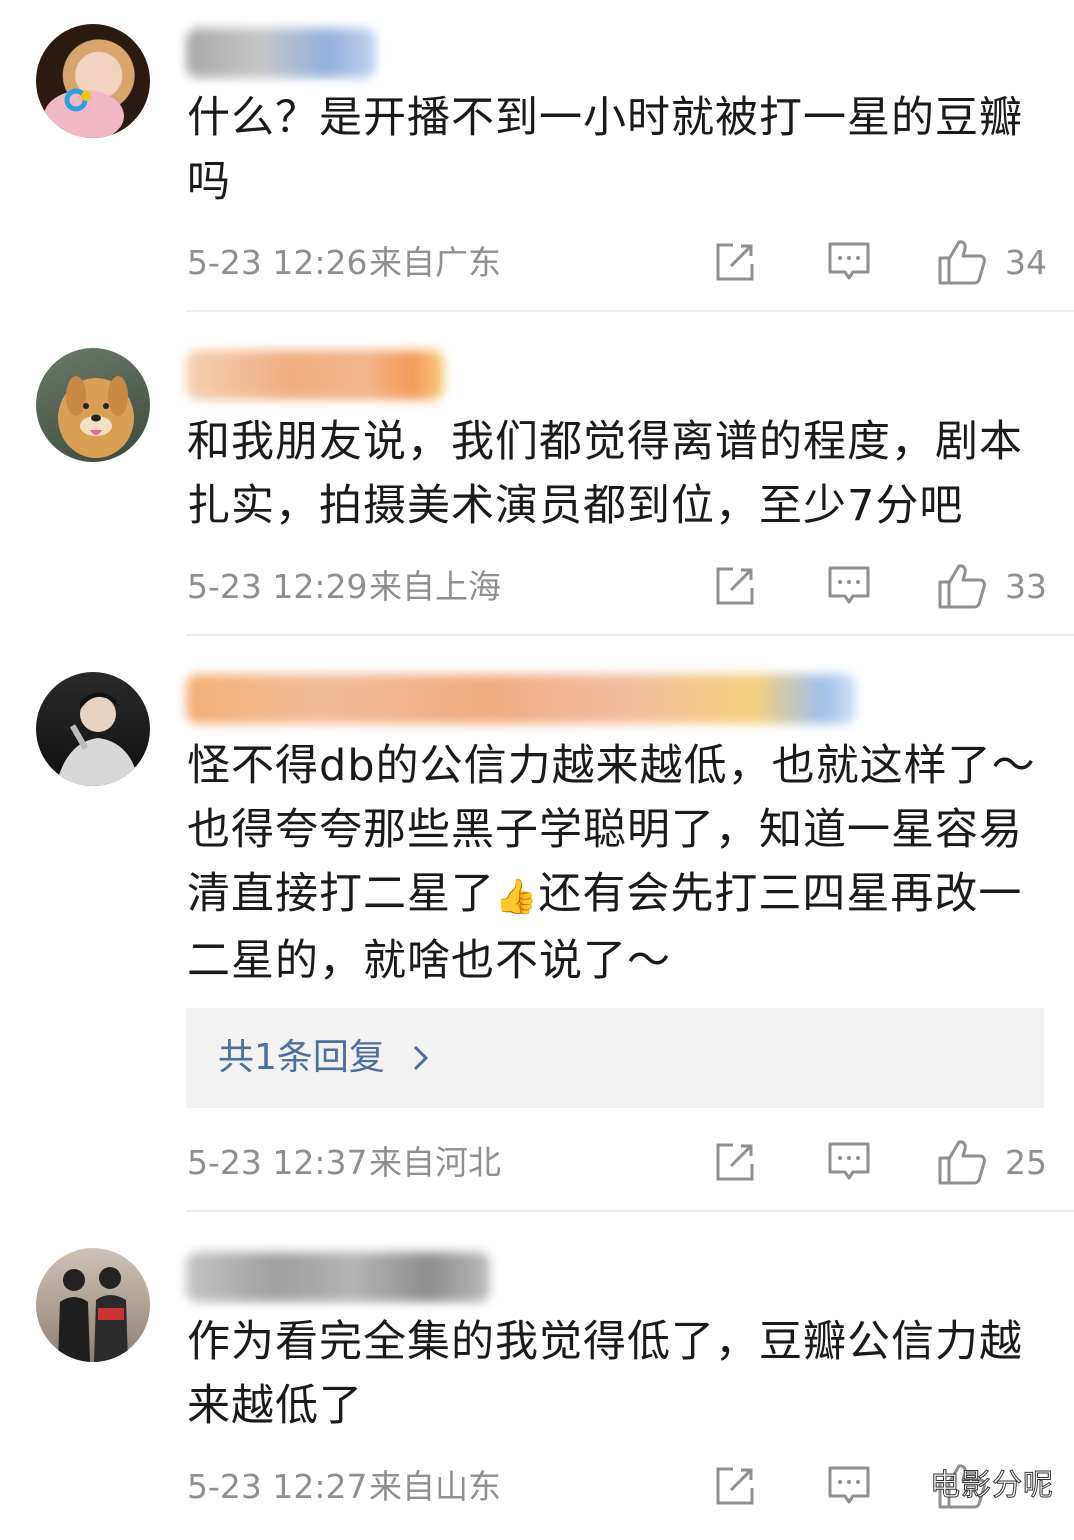 Image resolution: width=1074 pixels, height=1540 pixels. Describe the element at coordinates (992, 1486) in the screenshot. I see `watermark: 电影分呢` at that location.